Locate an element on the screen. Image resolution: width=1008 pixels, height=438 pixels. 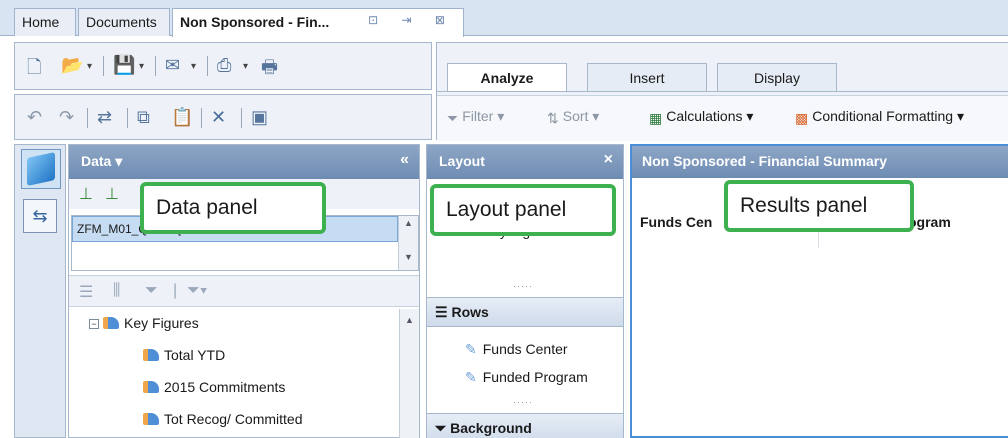
background-filter-icon: ⏷ is located at coordinates (441, 428).